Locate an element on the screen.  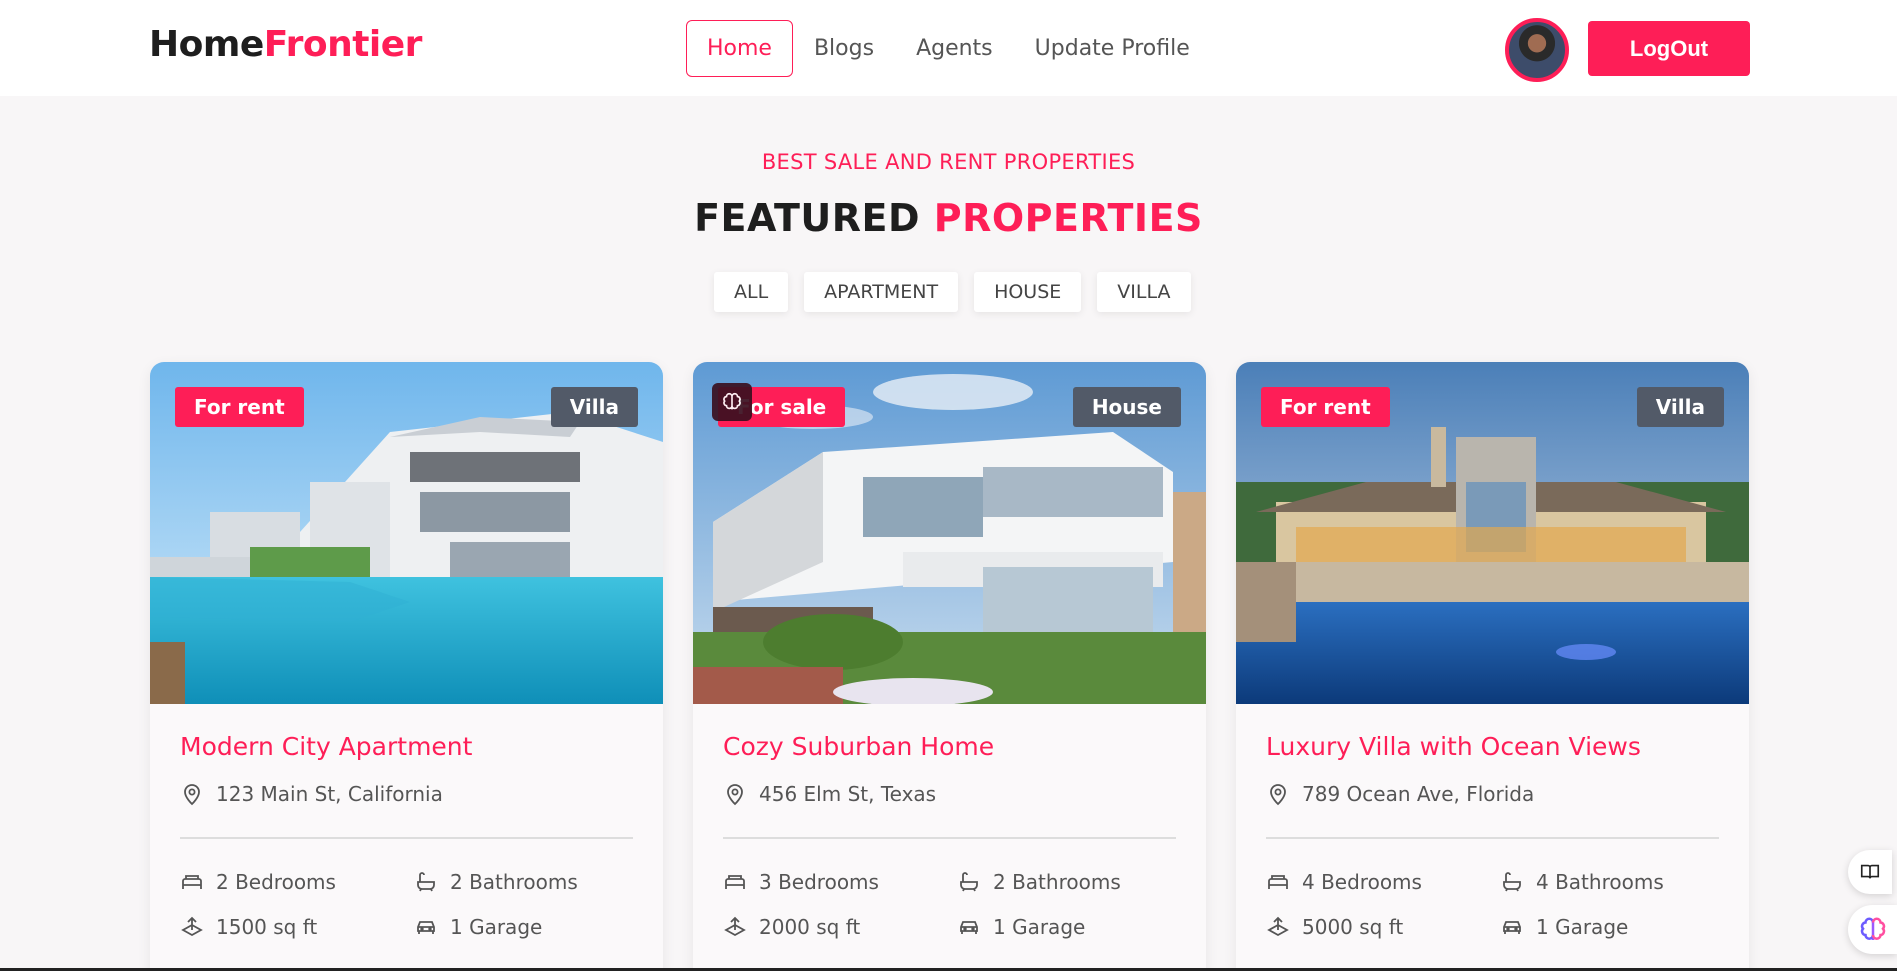
filter-bar: ALL APARTMENT HOUSE VILLA is located at coordinates (952, 292).